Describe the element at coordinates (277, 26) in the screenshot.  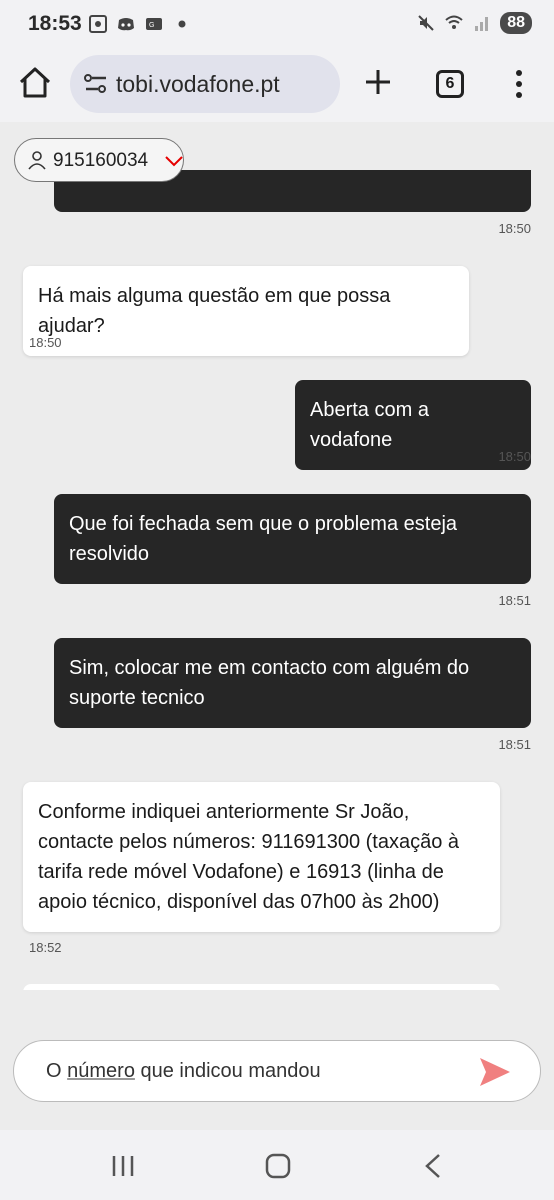
I see `status-bar: 18:53 G 88` at that location.